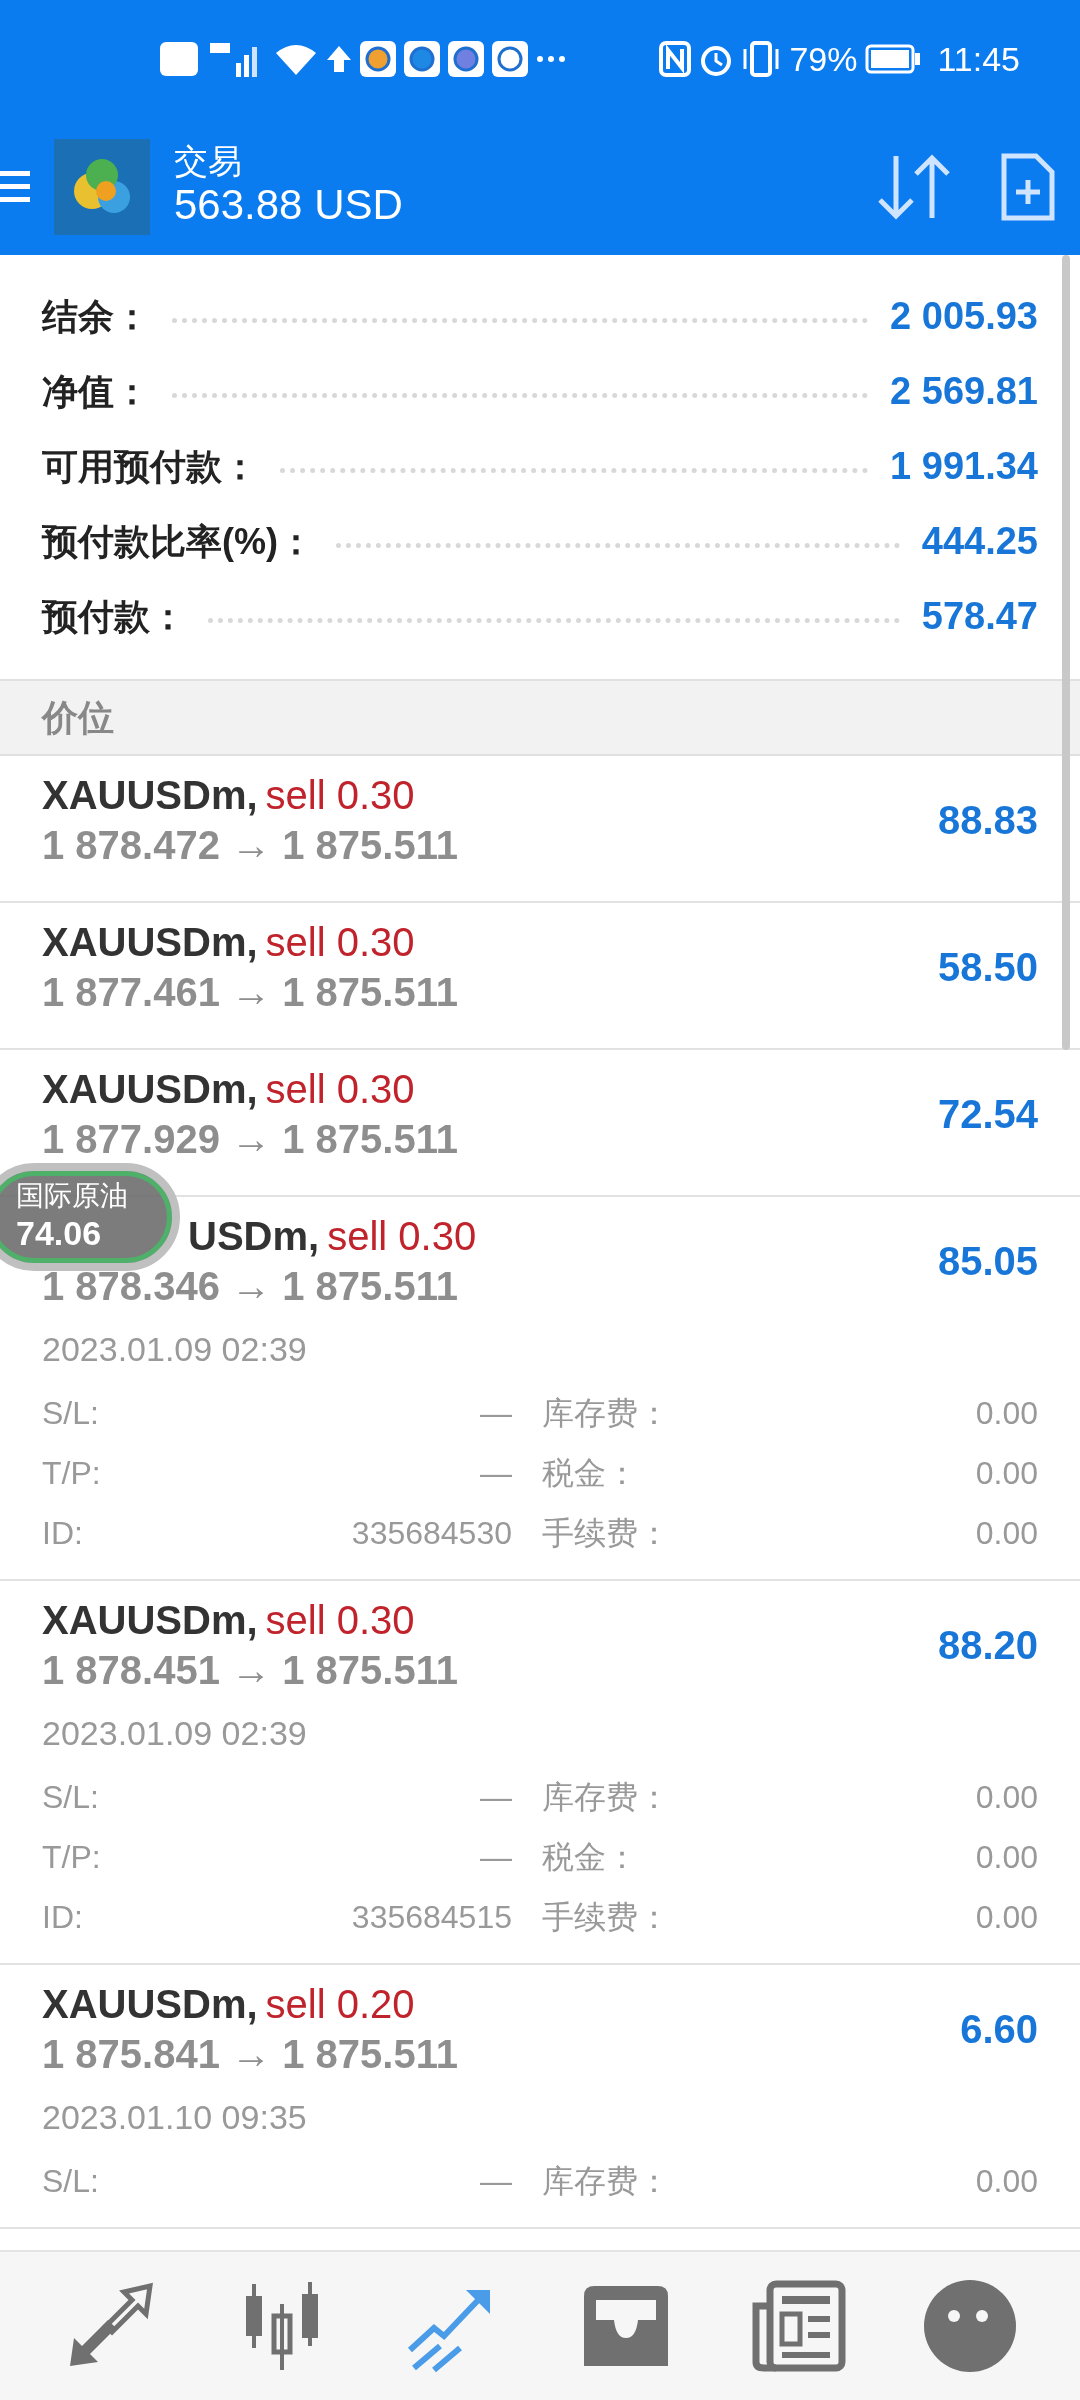  I want to click on nfc-icon, so click(675, 59).